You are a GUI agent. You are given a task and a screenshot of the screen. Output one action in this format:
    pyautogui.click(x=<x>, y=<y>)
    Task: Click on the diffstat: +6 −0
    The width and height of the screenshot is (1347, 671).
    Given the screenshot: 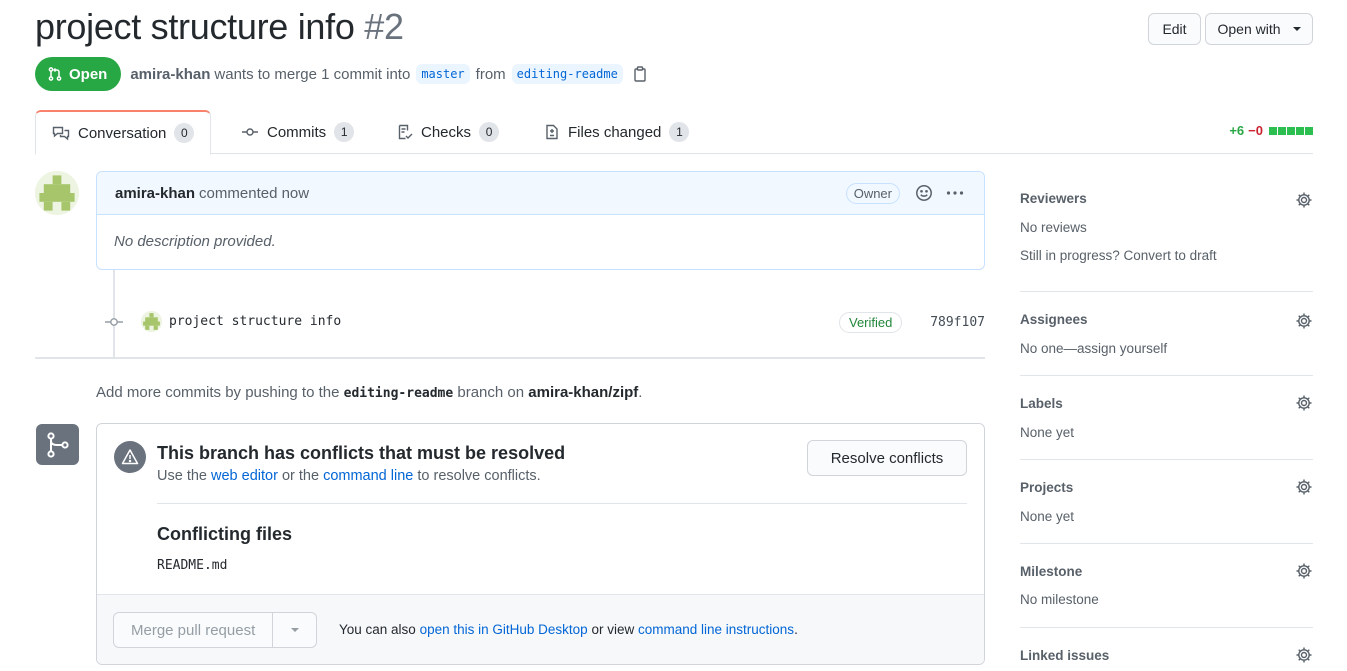 What is the action you would take?
    pyautogui.click(x=1271, y=130)
    